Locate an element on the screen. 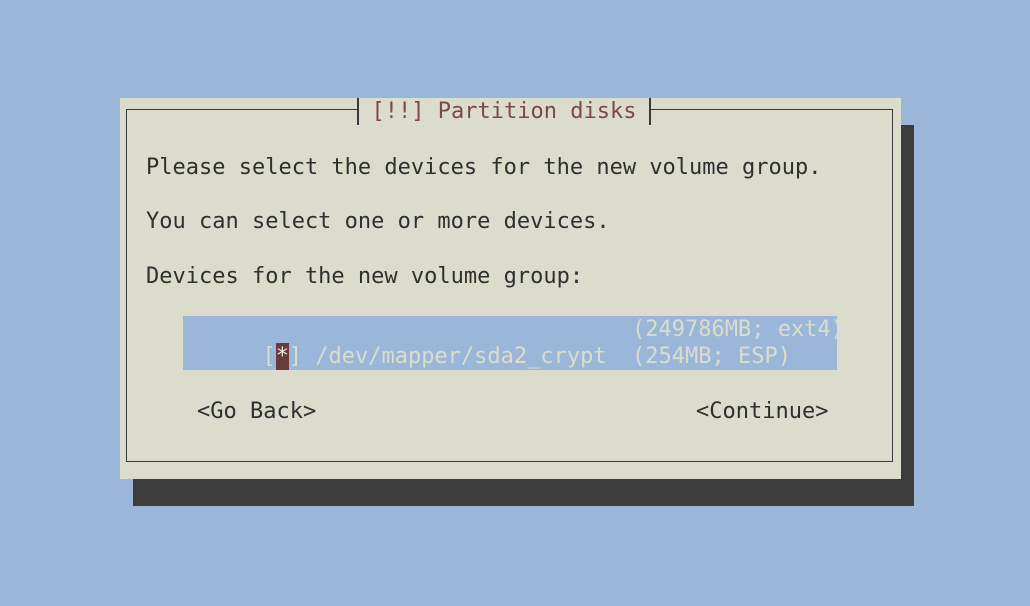 This screenshot has width=1030, height=606. dialog-title-box: [!!] Partition disks is located at coordinates (504, 111).